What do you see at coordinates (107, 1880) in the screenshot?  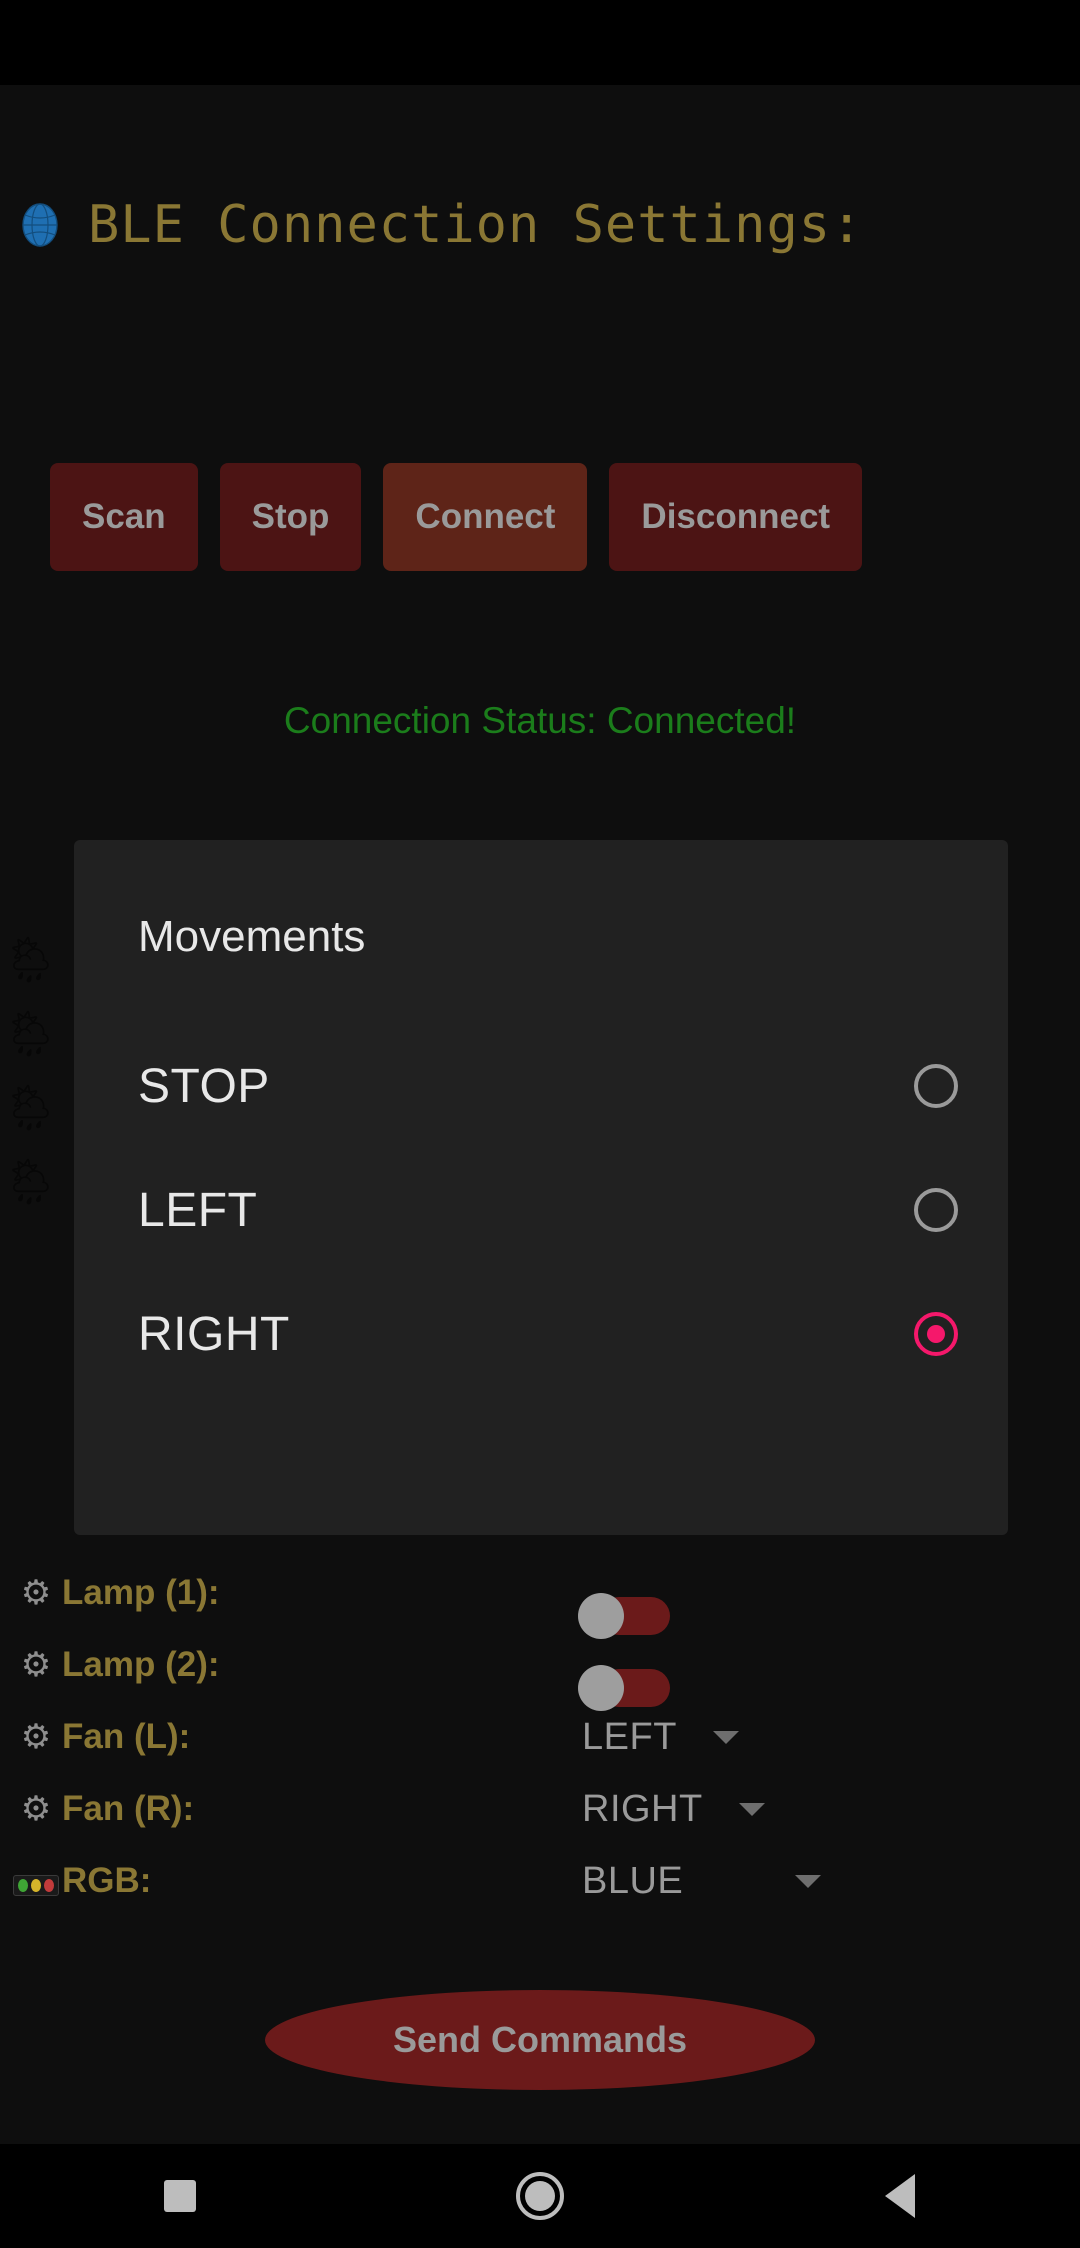 I see `setting-label-rgb: RGB:` at bounding box center [107, 1880].